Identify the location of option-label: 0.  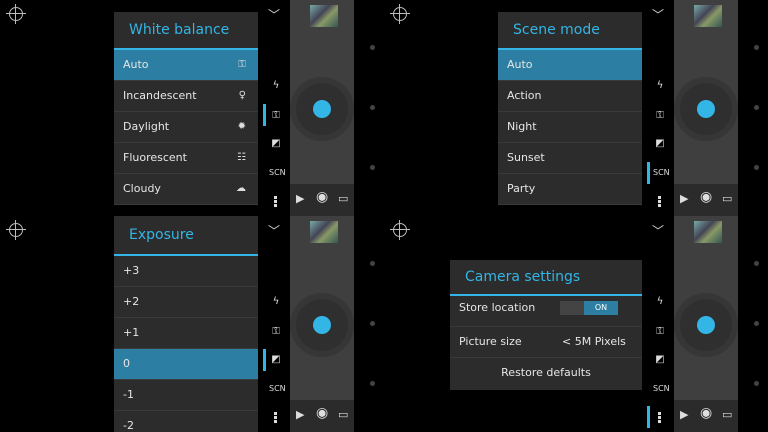
(126, 363).